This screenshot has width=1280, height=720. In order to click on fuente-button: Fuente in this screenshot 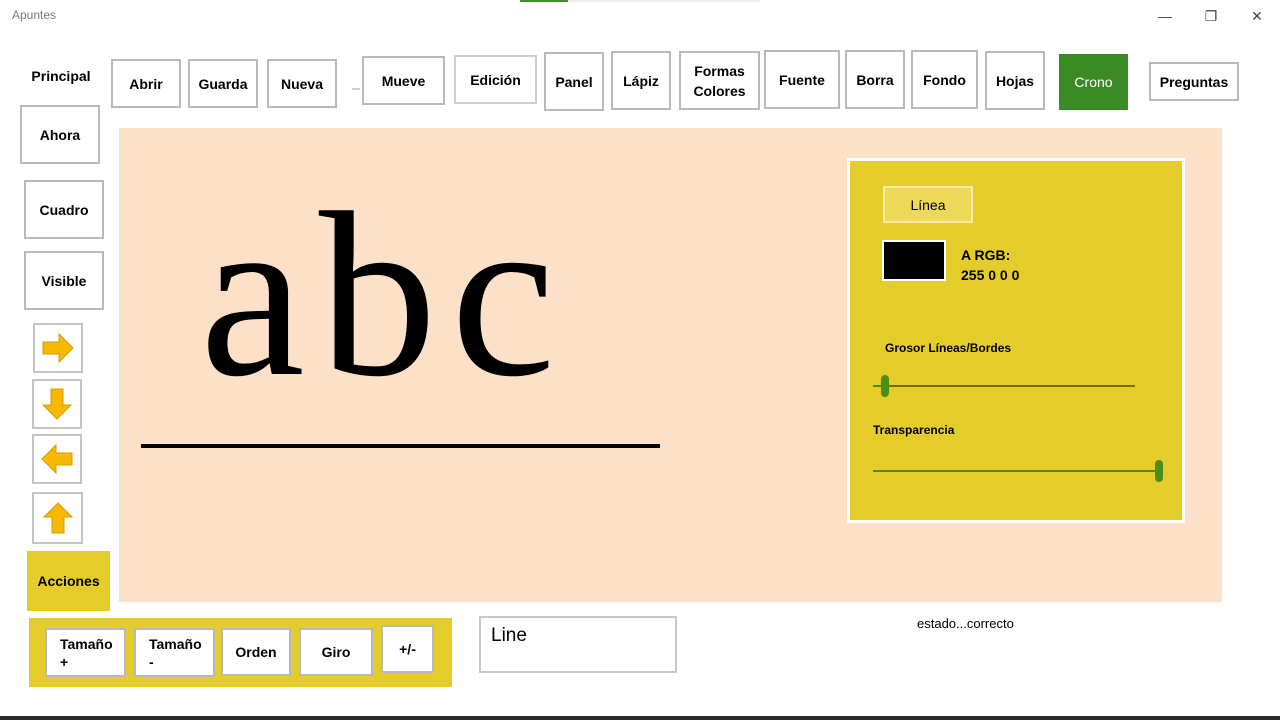, I will do `click(802, 79)`.